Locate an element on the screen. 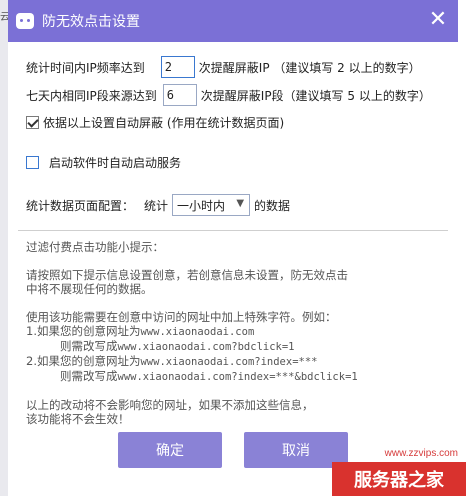  tips-line: 该功能将不会生效！ is located at coordinates (78, 419).